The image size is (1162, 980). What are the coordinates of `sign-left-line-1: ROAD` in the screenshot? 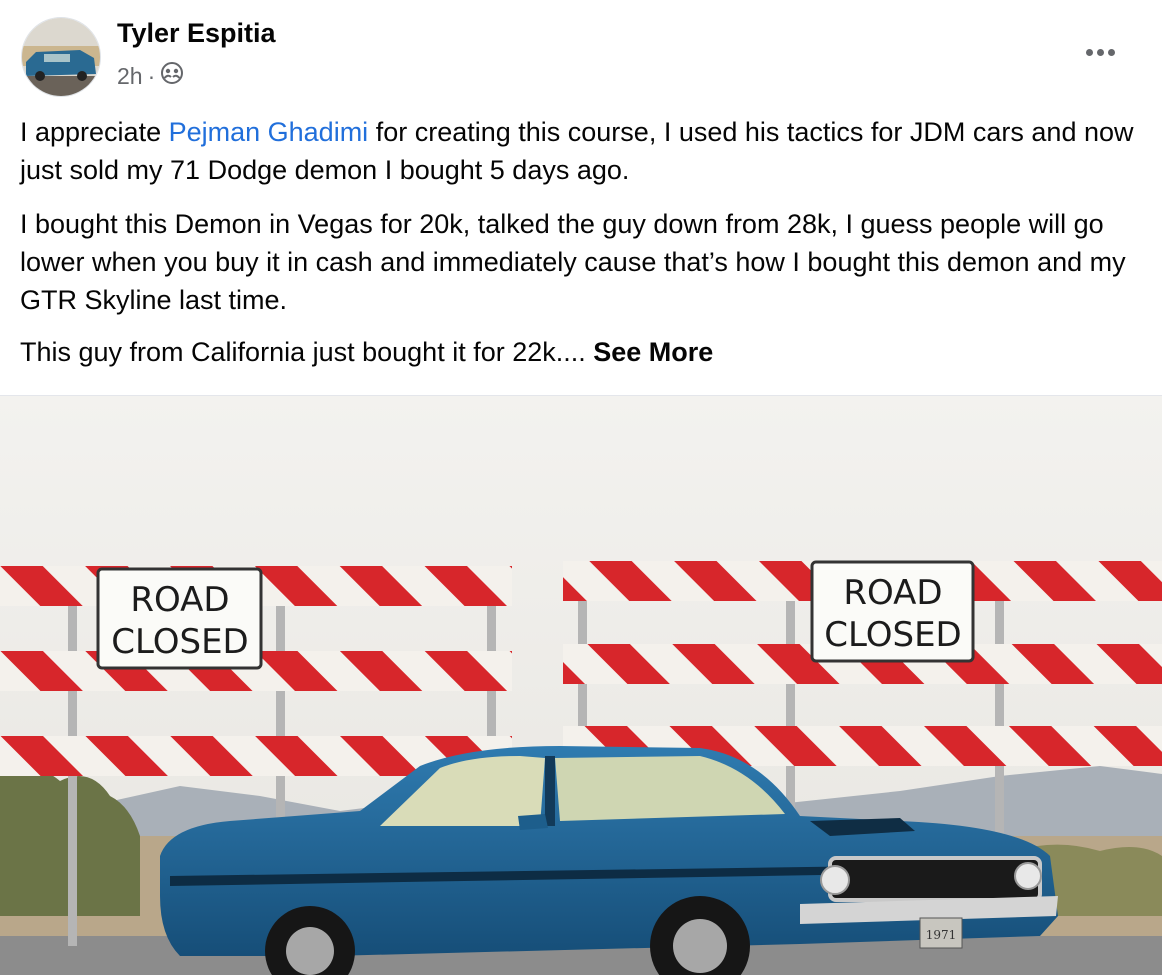 It's located at (179, 600).